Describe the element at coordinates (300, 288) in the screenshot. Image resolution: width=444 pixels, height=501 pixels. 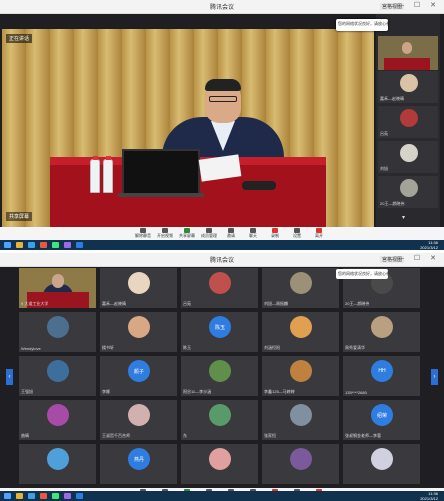
I see `participant-tile: 刘旭—周振麟` at that location.